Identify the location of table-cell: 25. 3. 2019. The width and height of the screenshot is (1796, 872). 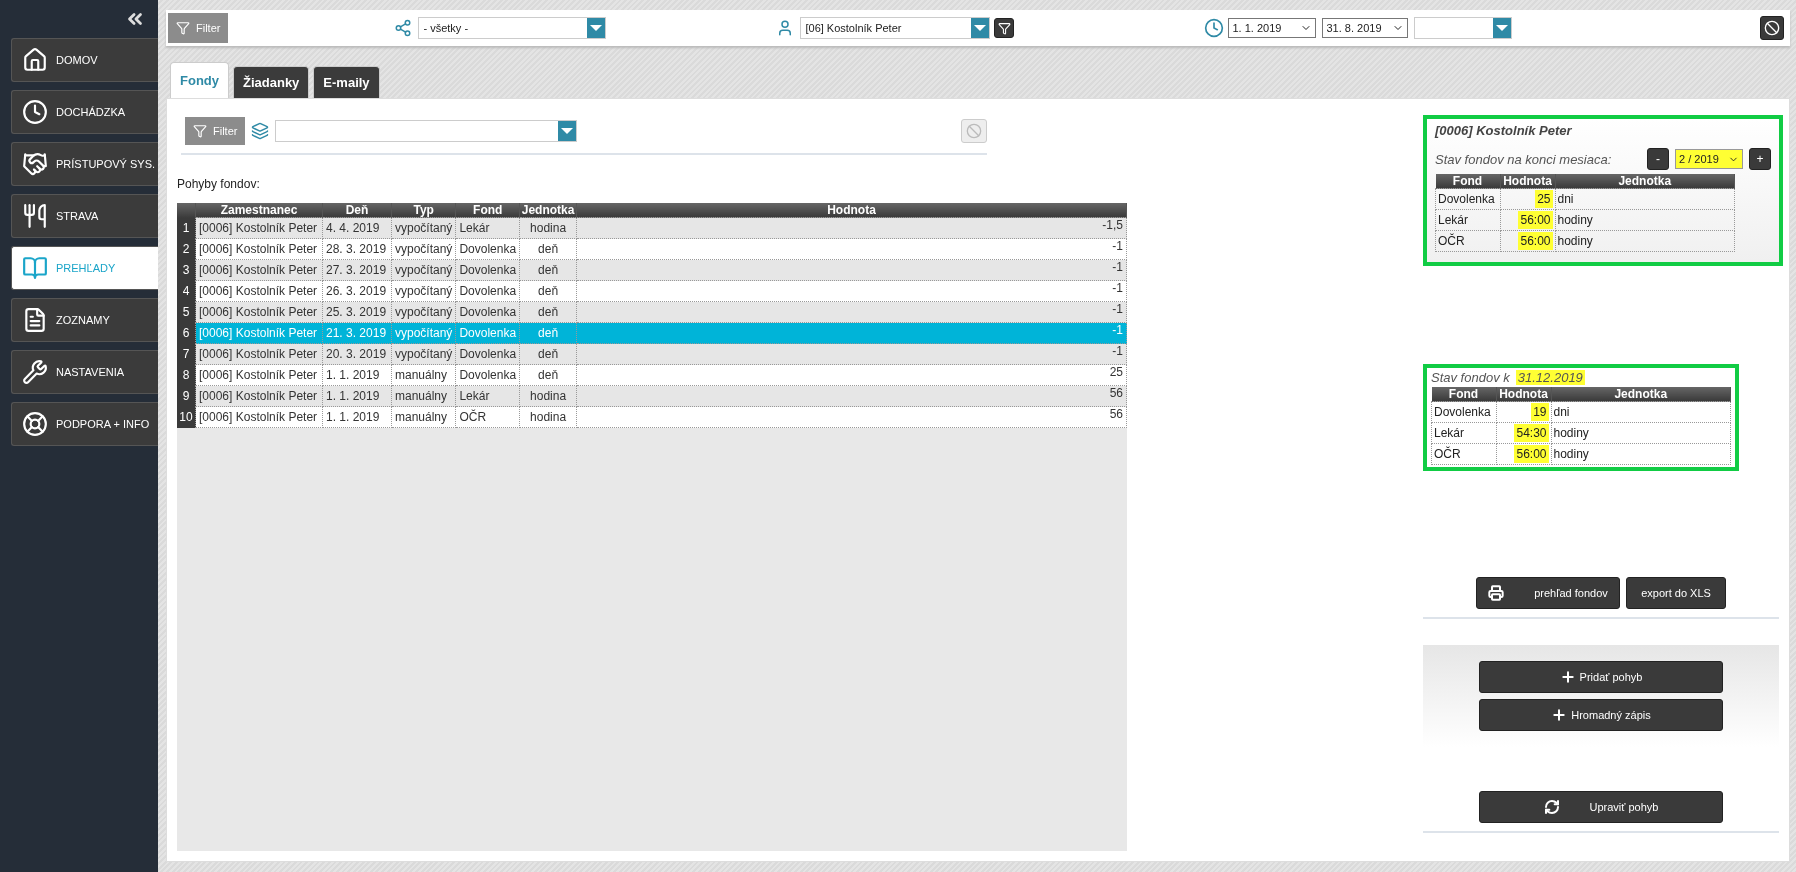
(357, 312).